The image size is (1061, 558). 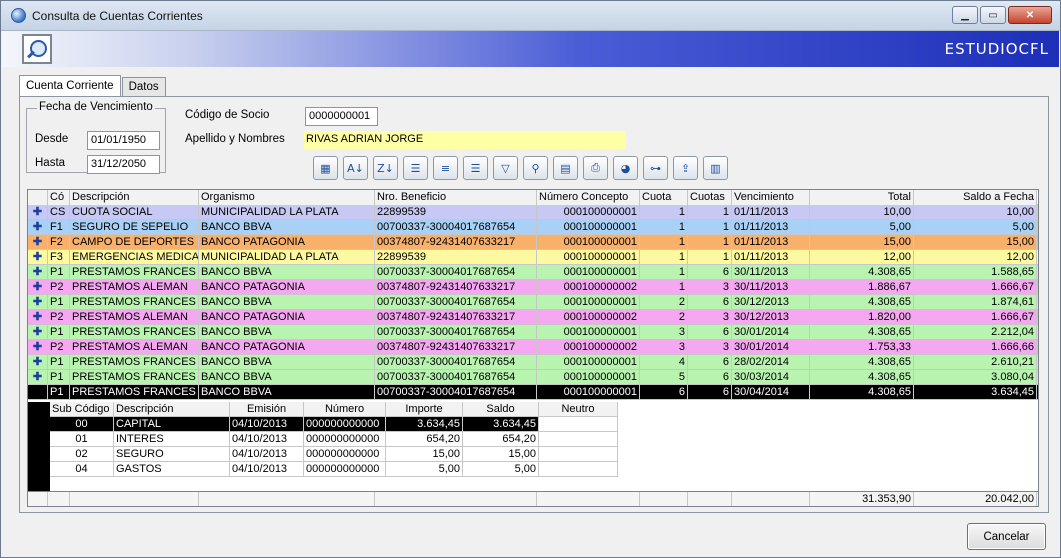 I want to click on grid-cell: 2.212,04, so click(x=975, y=332).